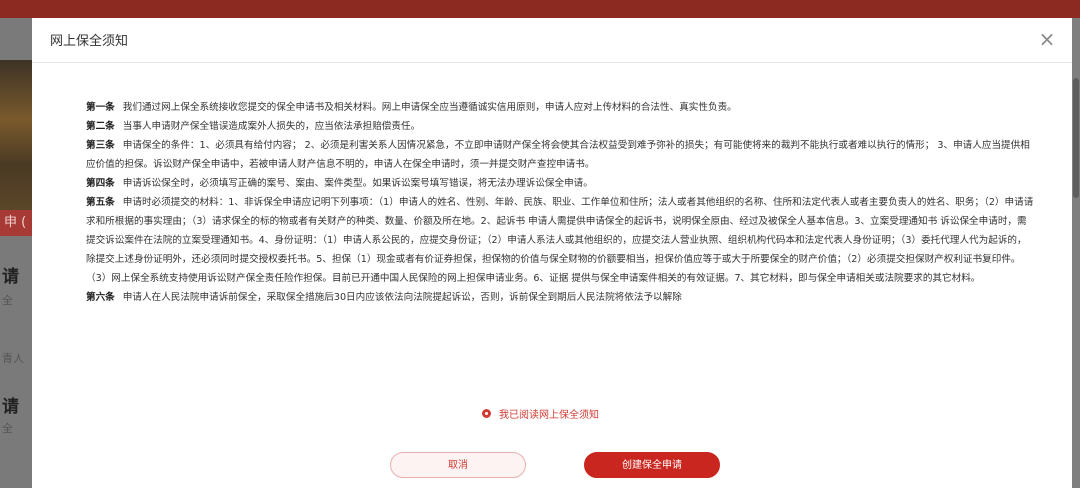  I want to click on cancel-button: 取消, so click(458, 465).